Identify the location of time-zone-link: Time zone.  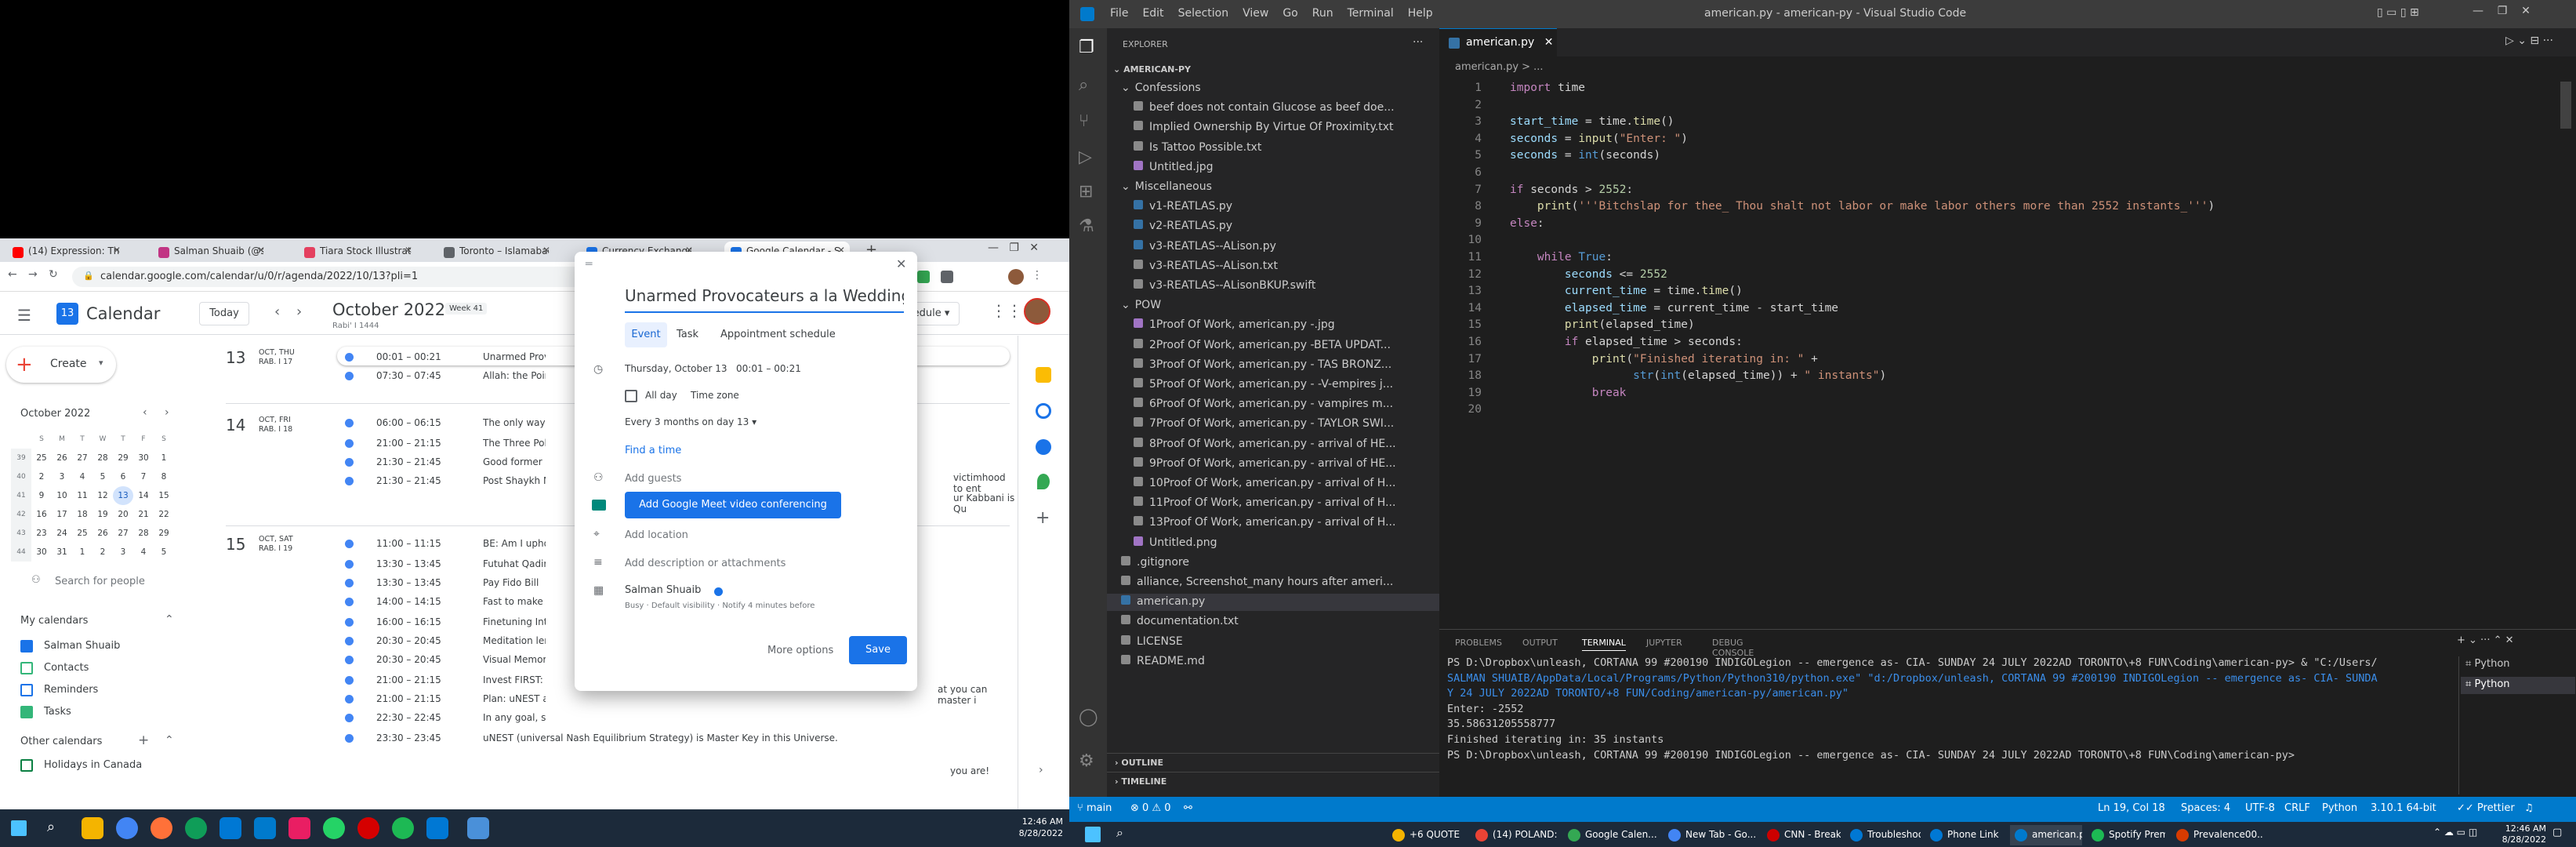
(715, 395).